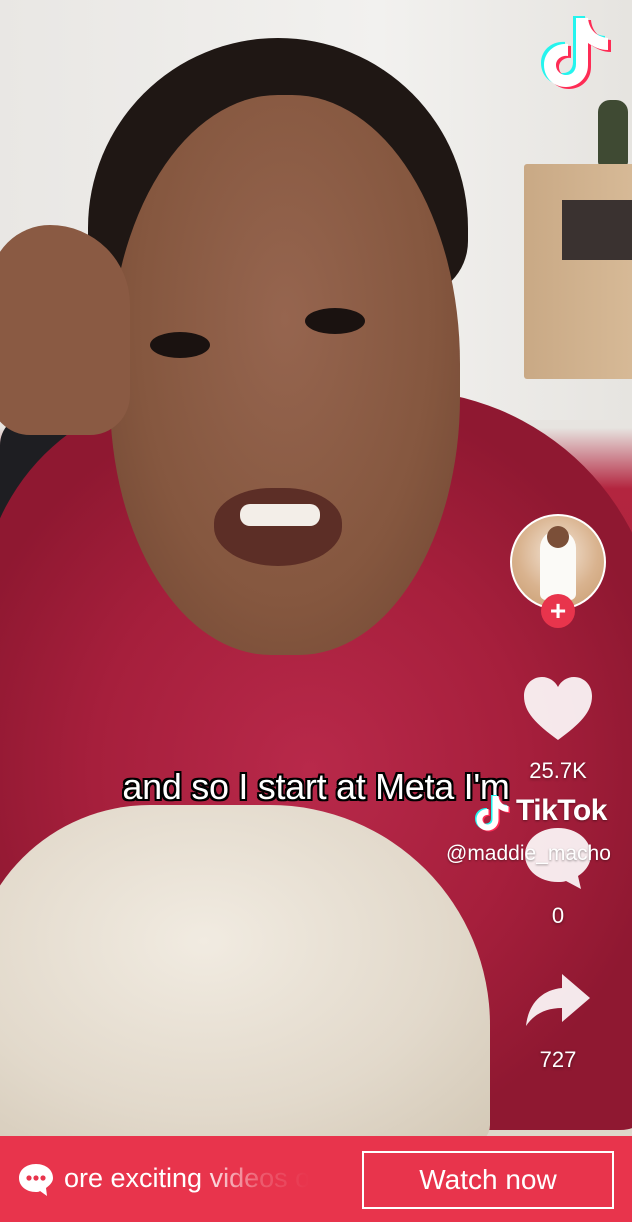  I want to click on promo-marquee-text: ore exciting videos o, so click(187, 1178).